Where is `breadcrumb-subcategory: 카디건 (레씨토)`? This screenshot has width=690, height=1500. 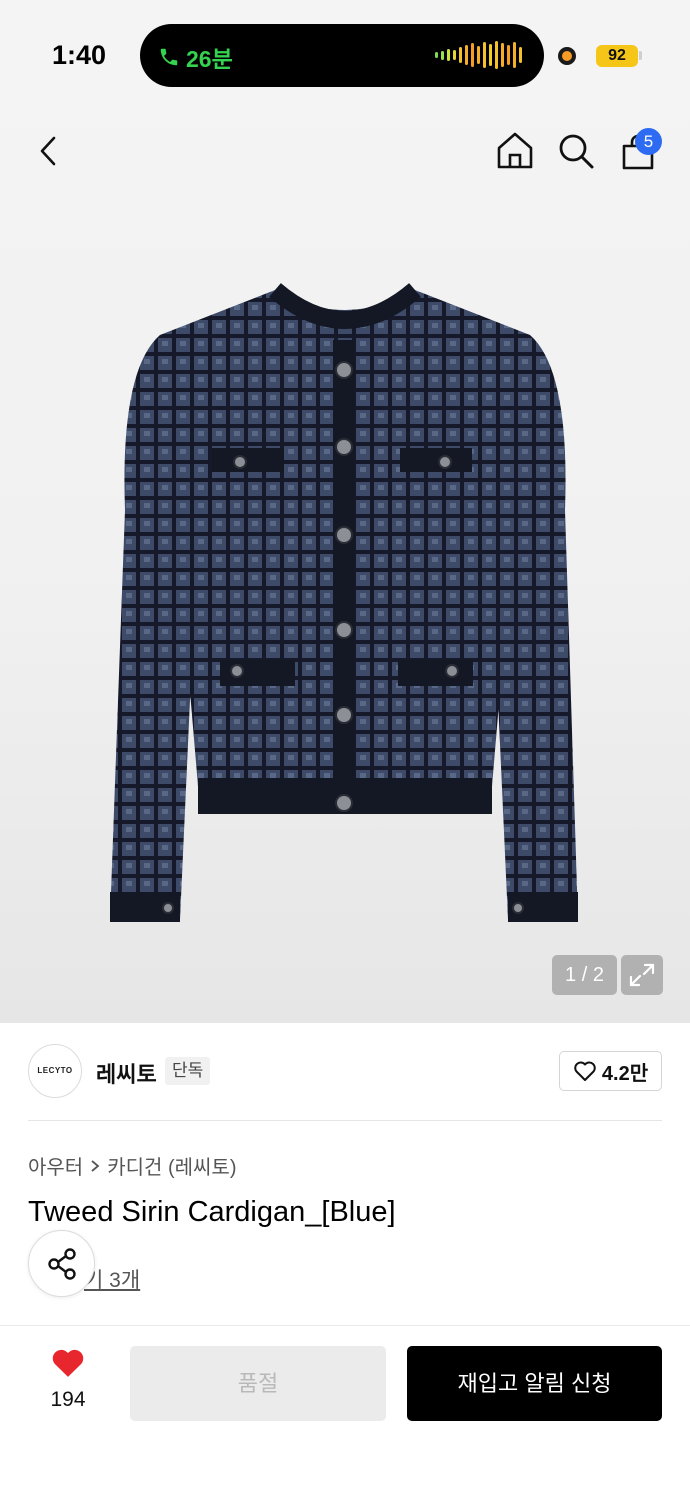
breadcrumb-subcategory: 카디건 (레씨토) is located at coordinates (171, 1165).